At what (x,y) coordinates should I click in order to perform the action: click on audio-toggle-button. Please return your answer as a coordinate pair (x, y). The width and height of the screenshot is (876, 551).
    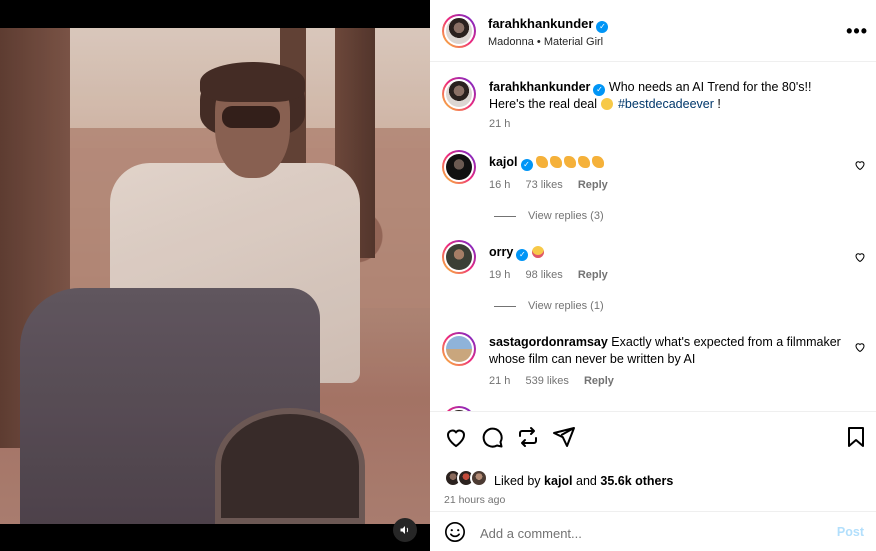
    Looking at the image, I should click on (405, 530).